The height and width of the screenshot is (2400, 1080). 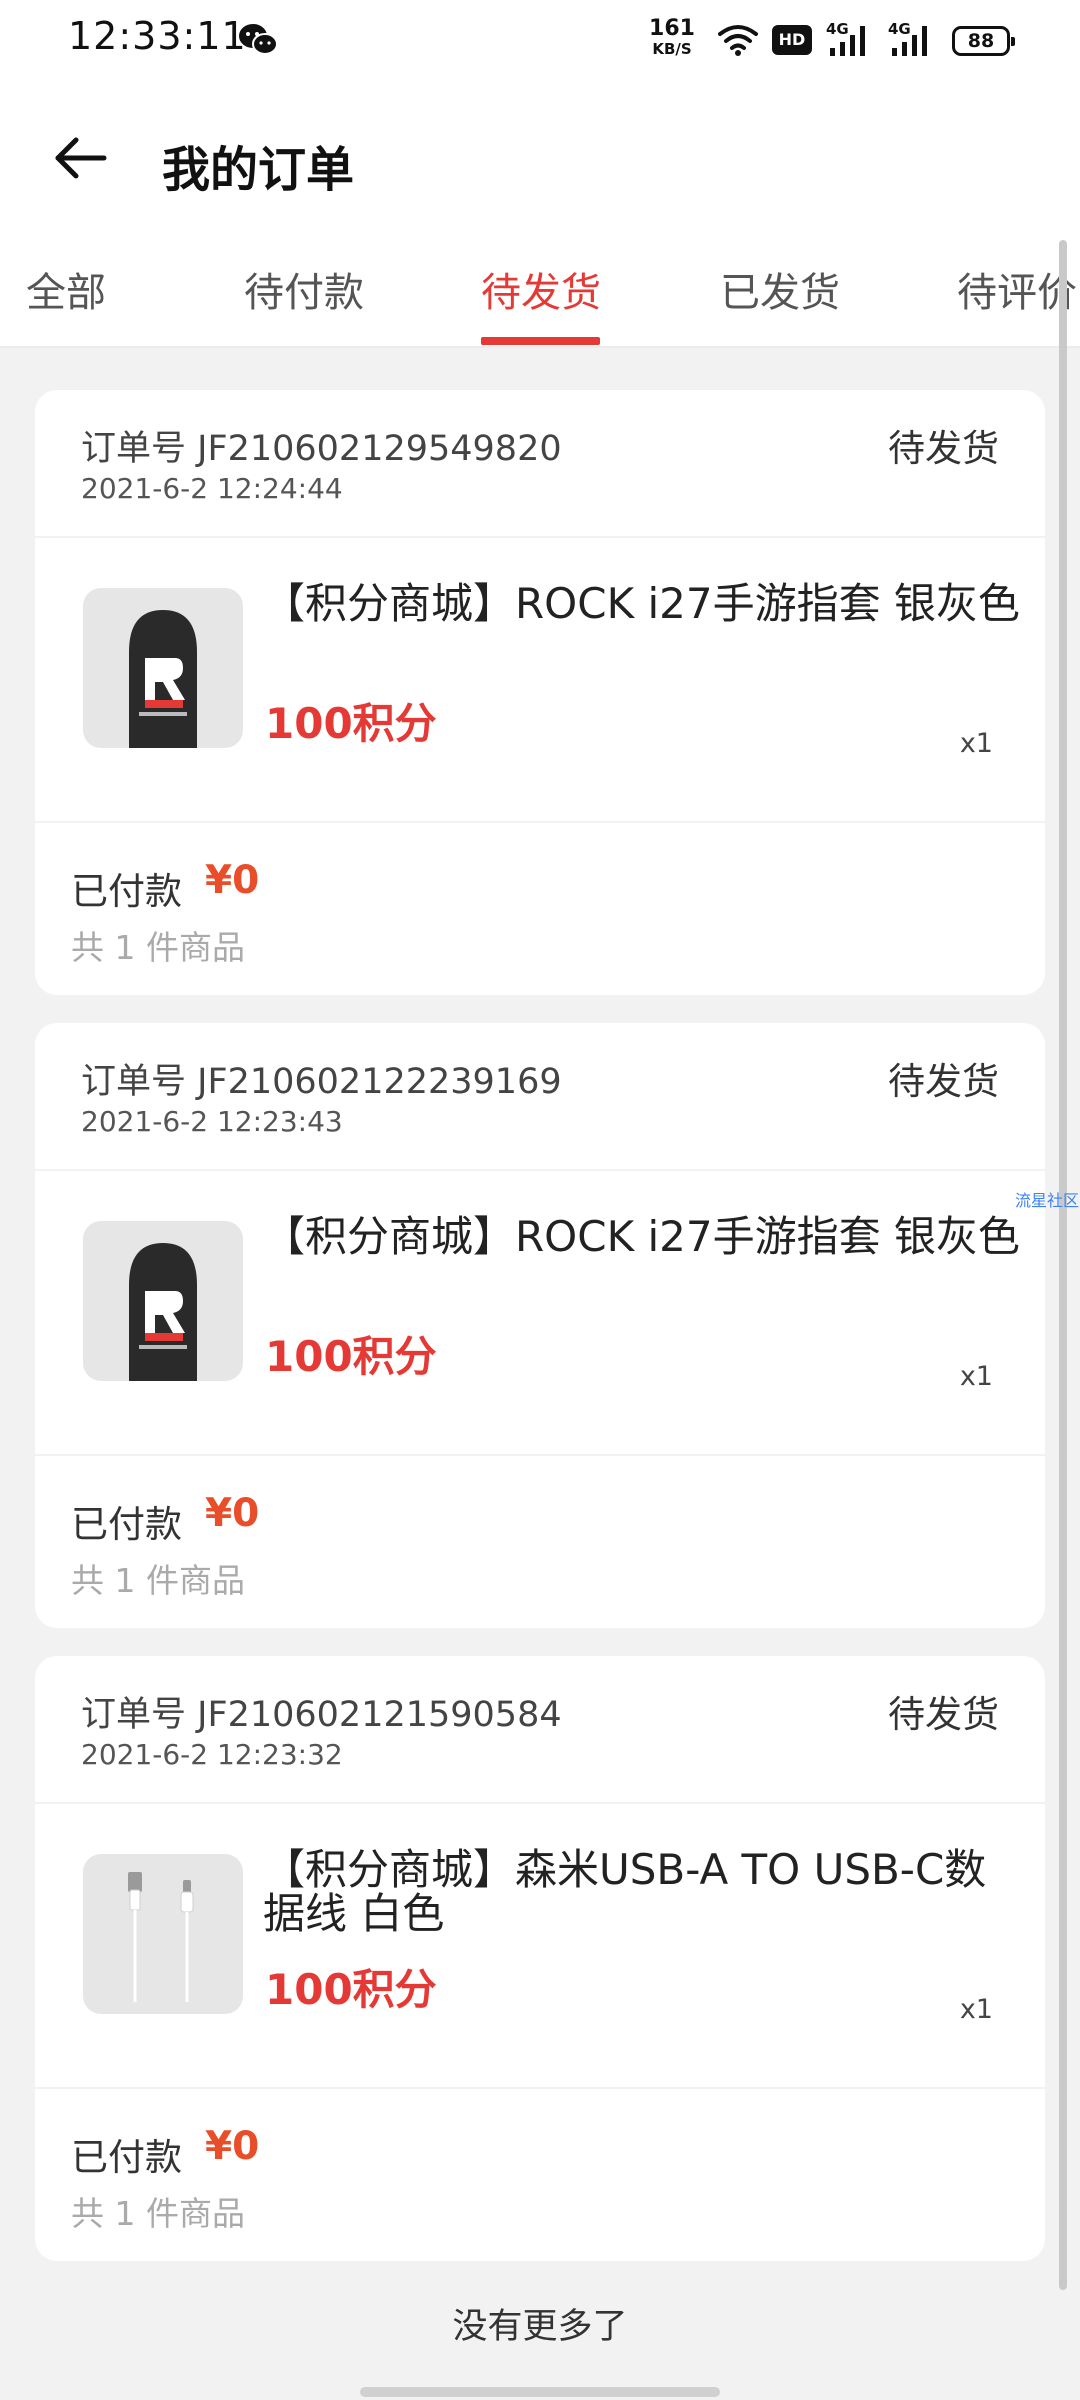 What do you see at coordinates (212, 1754) in the screenshot?
I see `order-time: 2021-6-2 12:23:32` at bounding box center [212, 1754].